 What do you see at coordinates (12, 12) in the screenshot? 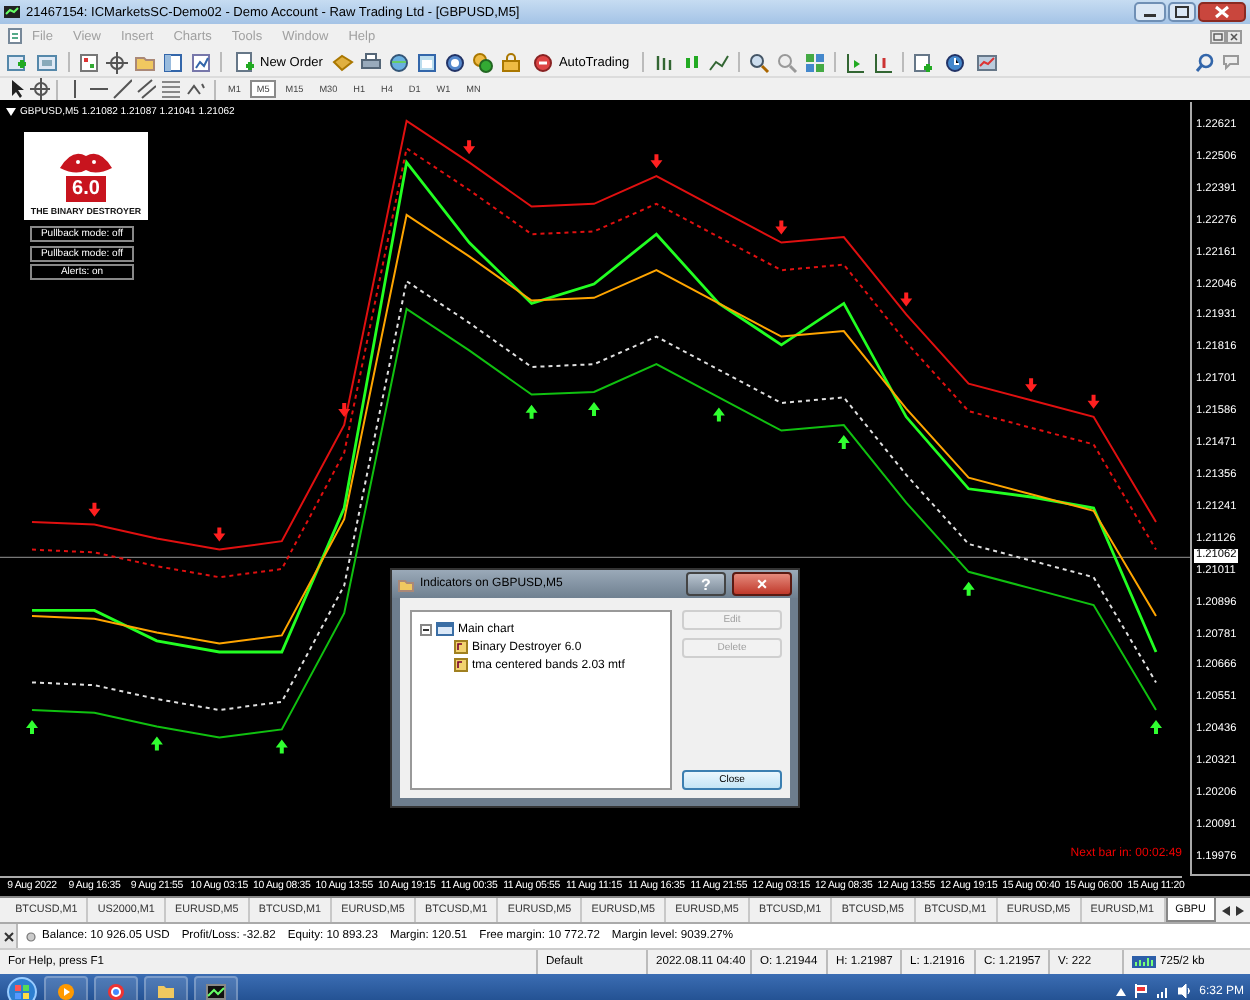
I see `app-icon` at bounding box center [12, 12].